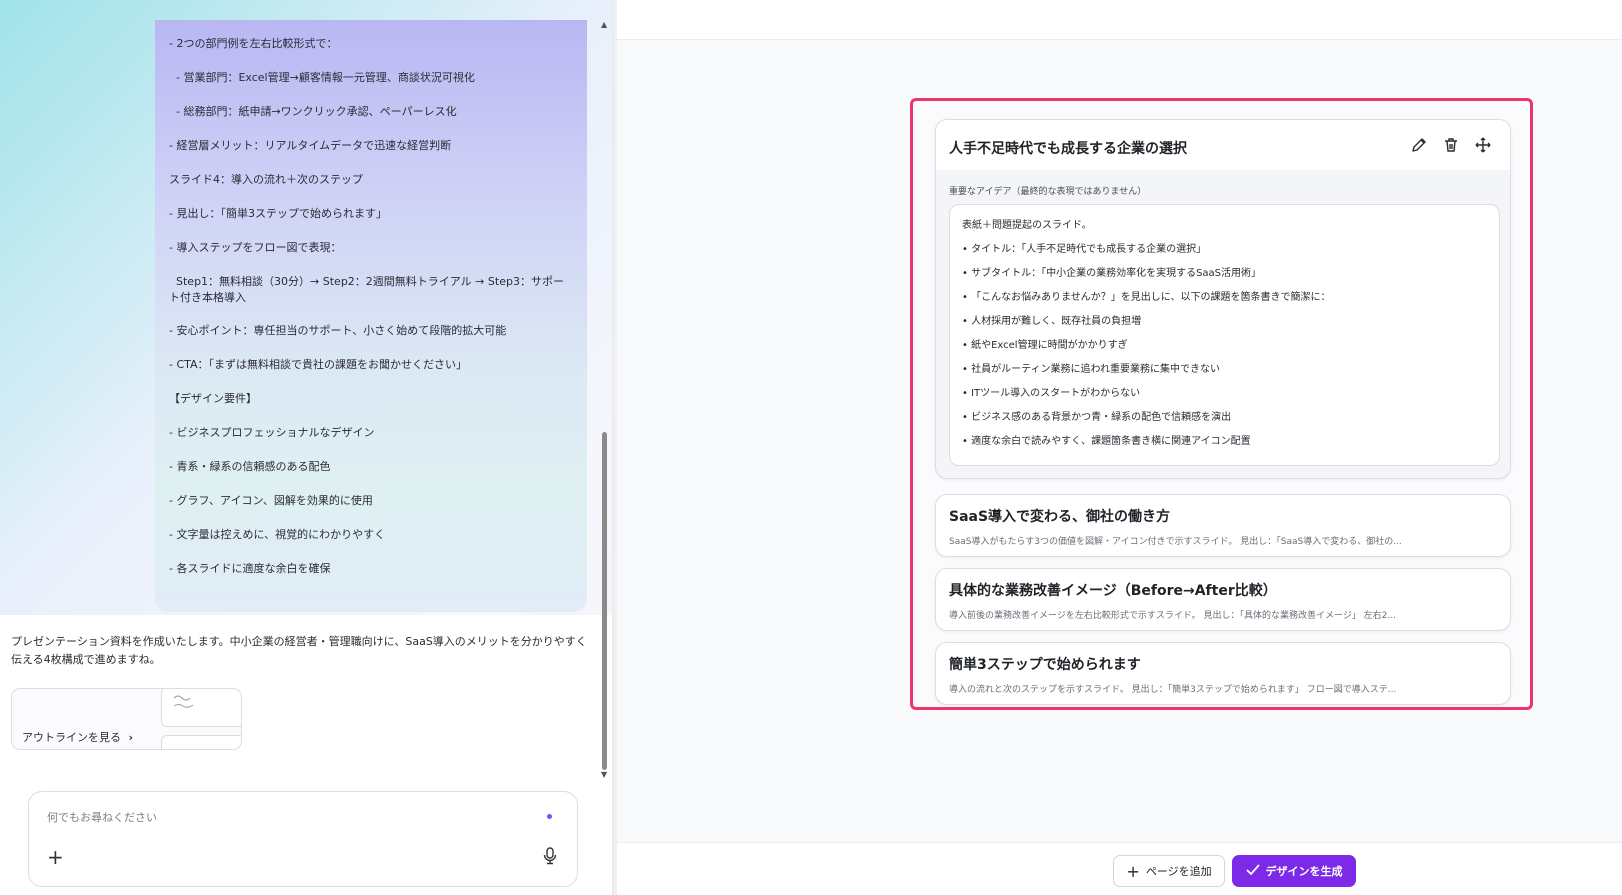 The image size is (1622, 895). I want to click on idea-line: • サブタイトル：「中小企業の業務効率化を実現するSaaS活用術」, so click(1112, 273).